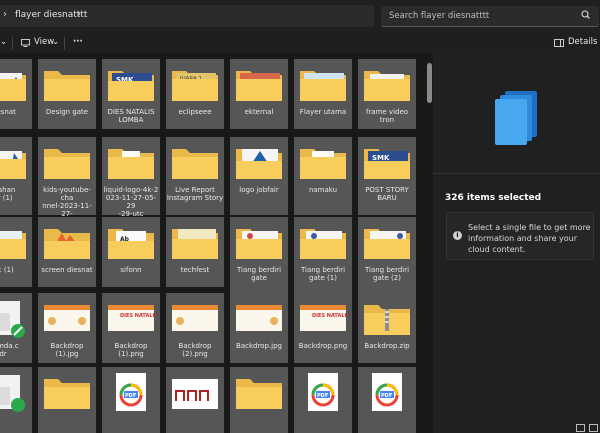  What do you see at coordinates (64, 43) in the screenshot?
I see `toolbar-divider` at bounding box center [64, 43].